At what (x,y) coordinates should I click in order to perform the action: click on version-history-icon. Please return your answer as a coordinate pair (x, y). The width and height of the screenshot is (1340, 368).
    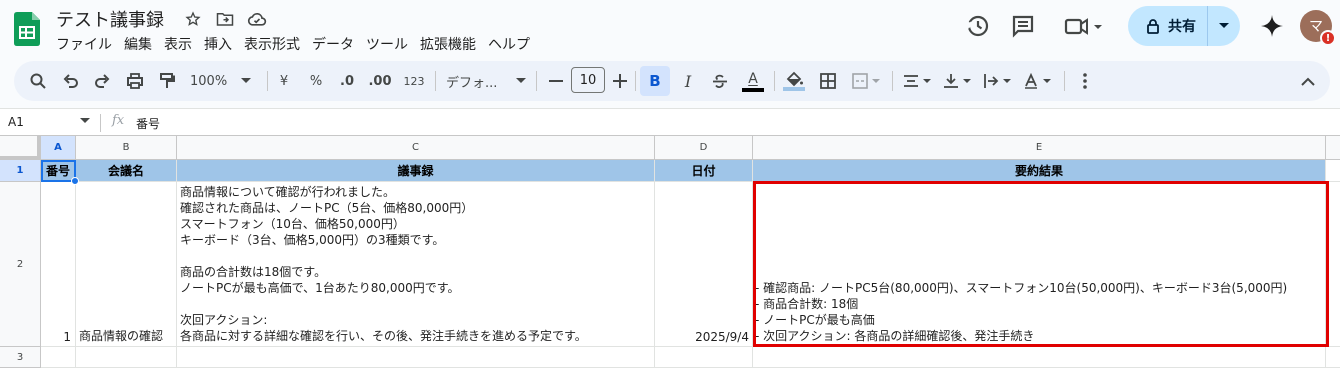
    Looking at the image, I should click on (978, 26).